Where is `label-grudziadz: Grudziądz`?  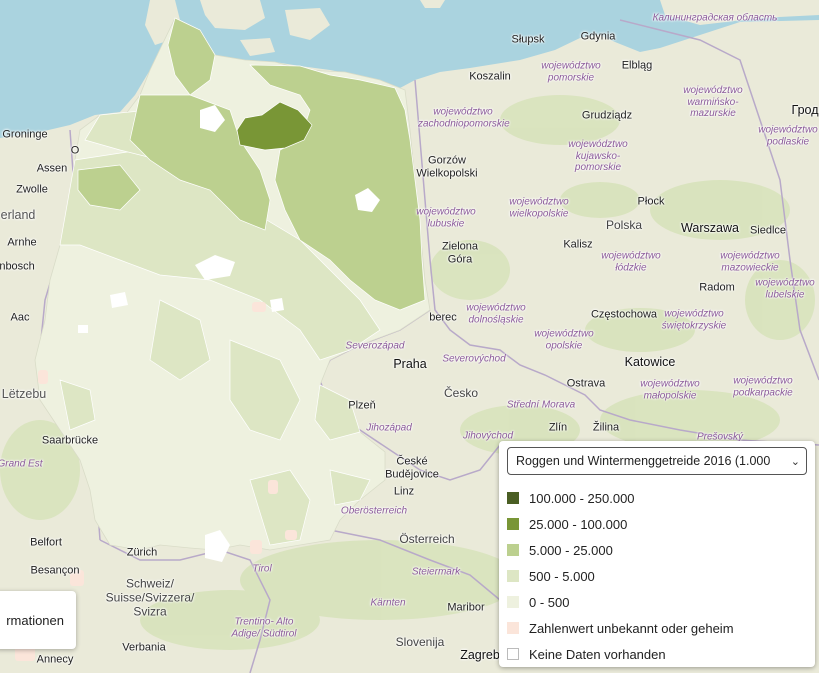
label-grudziadz: Grudziądz is located at coordinates (607, 115).